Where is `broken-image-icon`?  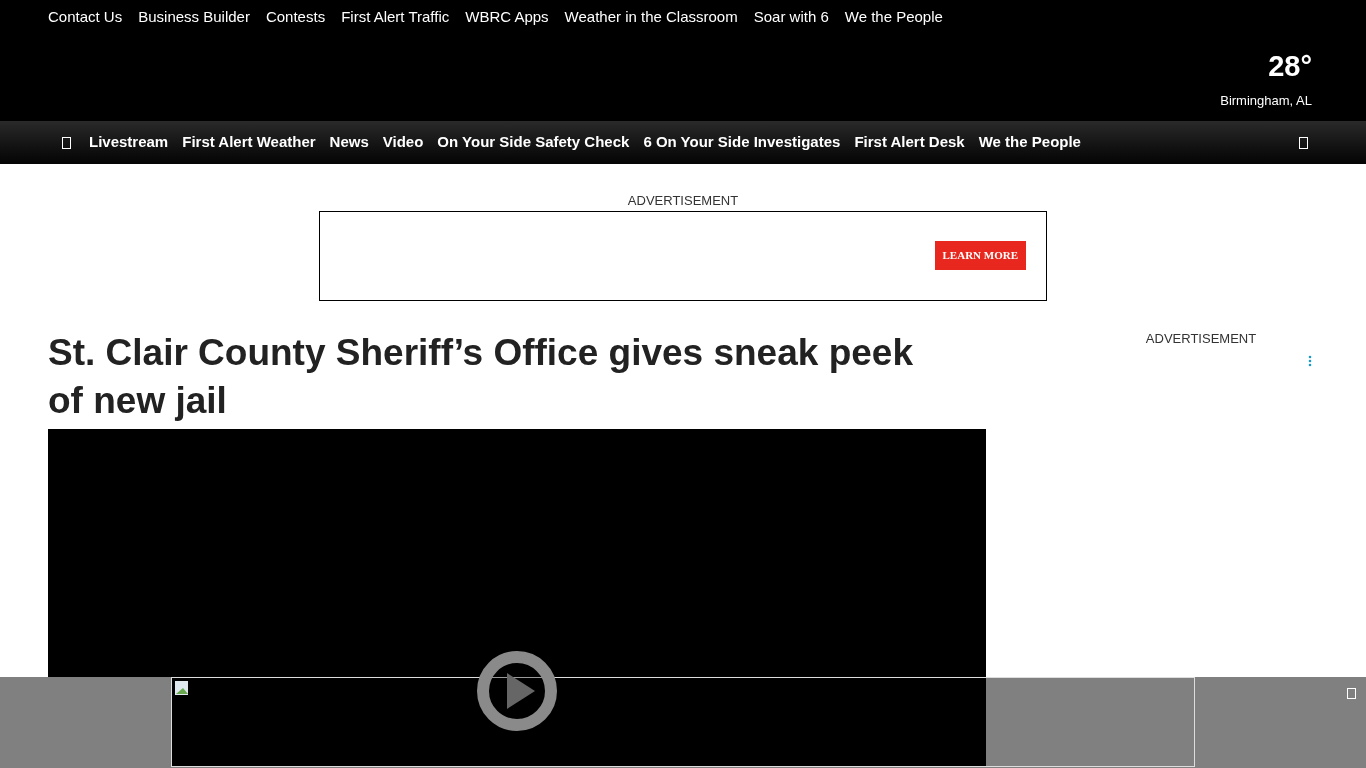 broken-image-icon is located at coordinates (182, 688).